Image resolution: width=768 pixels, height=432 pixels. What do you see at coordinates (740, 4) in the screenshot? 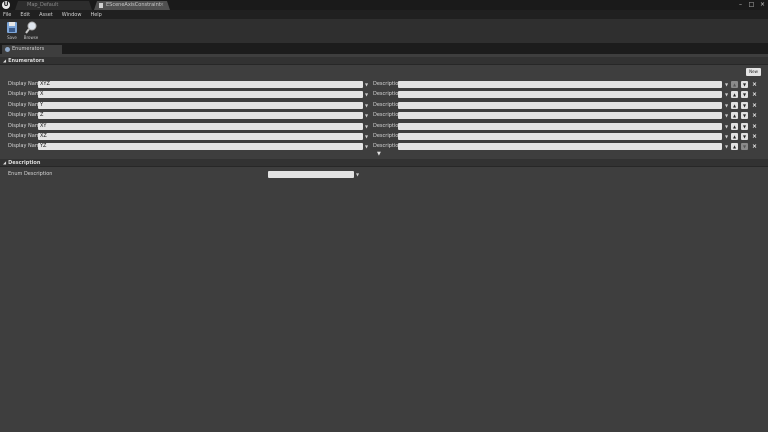
I see `minimize-icon: –` at bounding box center [740, 4].